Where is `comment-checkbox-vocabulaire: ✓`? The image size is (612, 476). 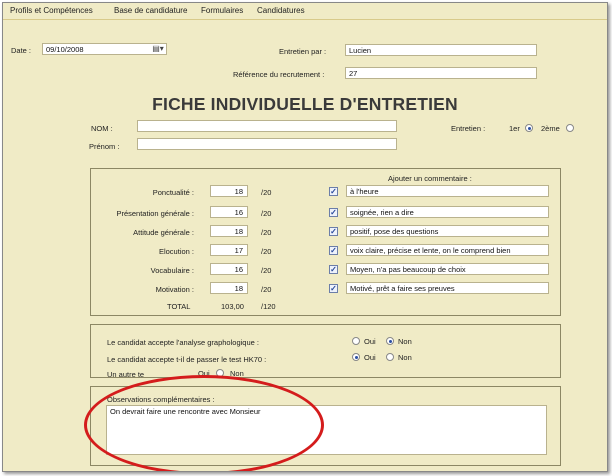 comment-checkbox-vocabulaire: ✓ is located at coordinates (333, 269).